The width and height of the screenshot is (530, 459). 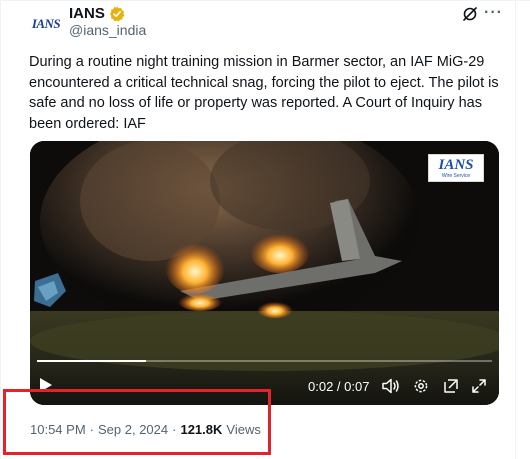 I want to click on volume-icon, so click(x=391, y=386).